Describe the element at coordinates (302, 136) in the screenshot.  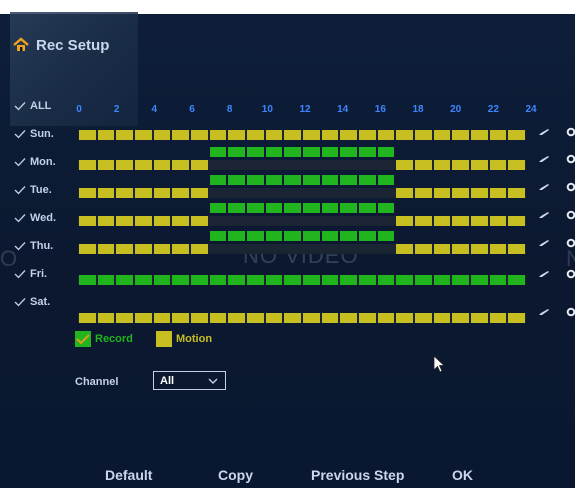
I see `schedule-timeline-sun` at that location.